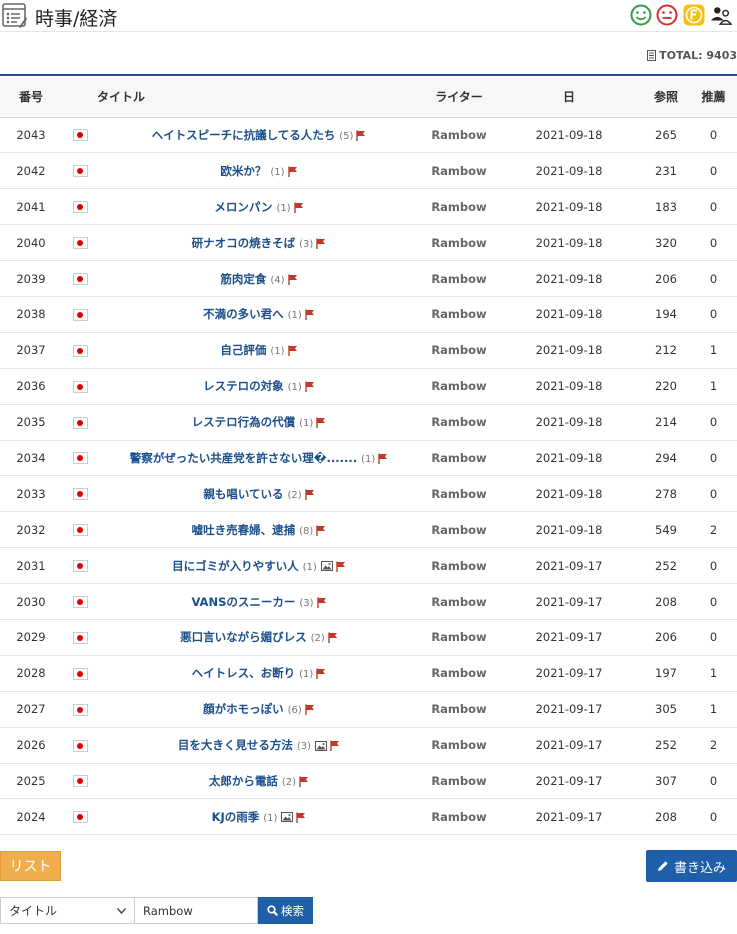 This screenshot has width=737, height=934. Describe the element at coordinates (368, 745) in the screenshot. I see `table-row: 2026 目を大きく見せる方法 (3) Rambow 2021-09-17 252 2` at that location.